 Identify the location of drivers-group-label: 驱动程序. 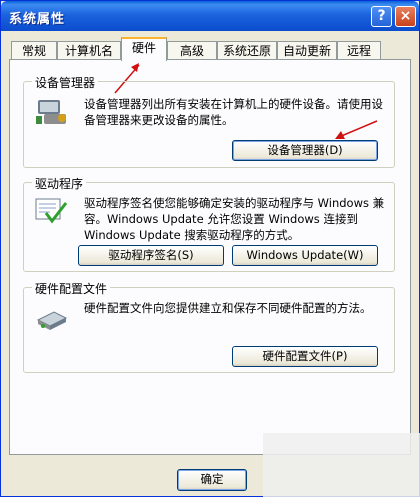
(59, 183).